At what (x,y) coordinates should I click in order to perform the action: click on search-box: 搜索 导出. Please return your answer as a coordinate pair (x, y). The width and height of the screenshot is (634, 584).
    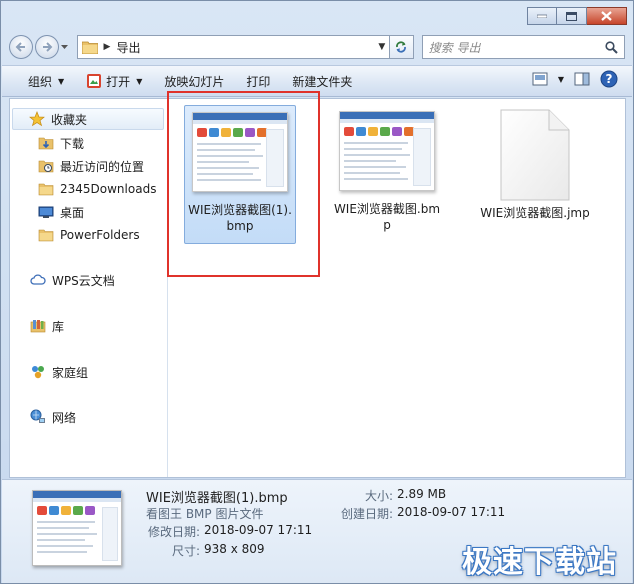
    Looking at the image, I should click on (523, 47).